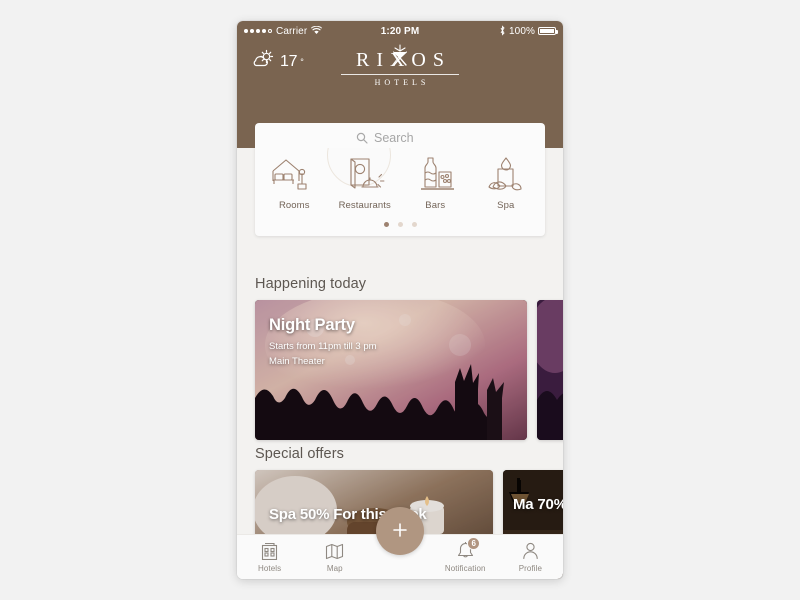 Image resolution: width=800 pixels, height=600 pixels. I want to click on status-bar-time: 1:20 PM, so click(400, 31).